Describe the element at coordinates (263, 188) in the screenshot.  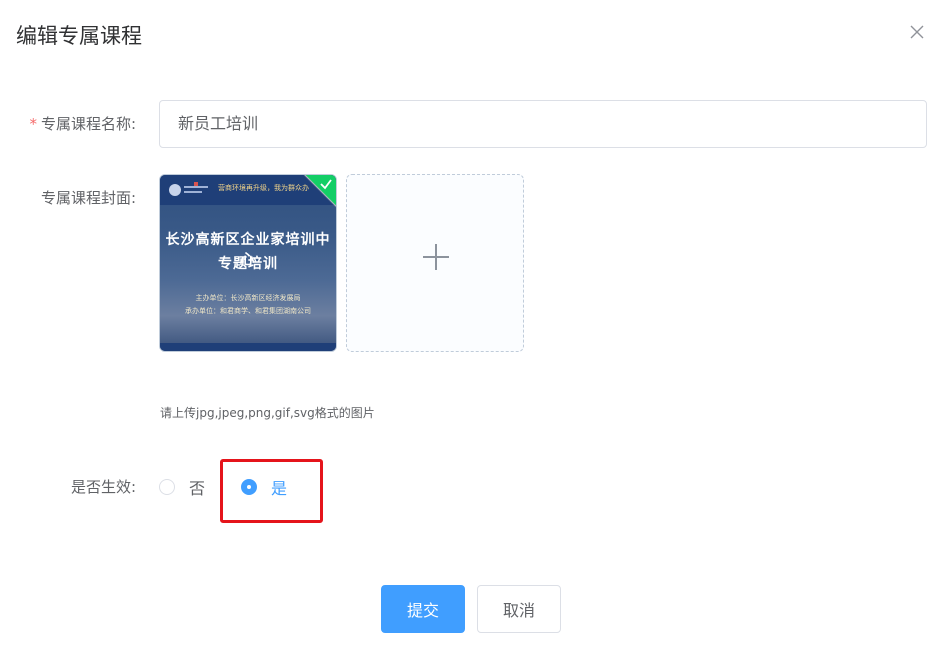
I see `cover-banner-text: 营商环境再升级，我为群众办` at that location.